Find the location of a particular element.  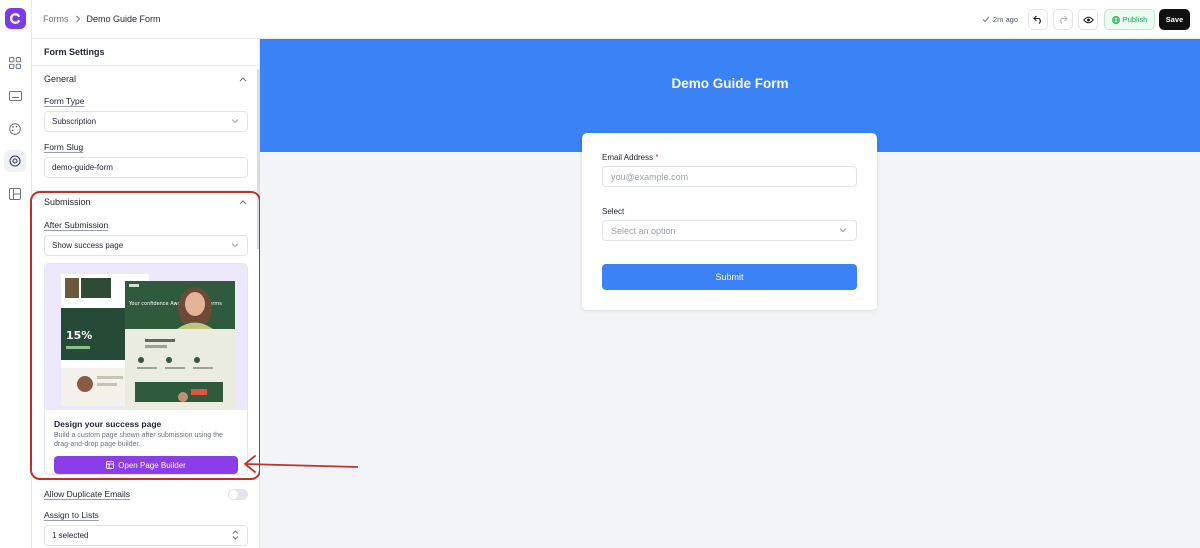

select-label: Select is located at coordinates (613, 211).